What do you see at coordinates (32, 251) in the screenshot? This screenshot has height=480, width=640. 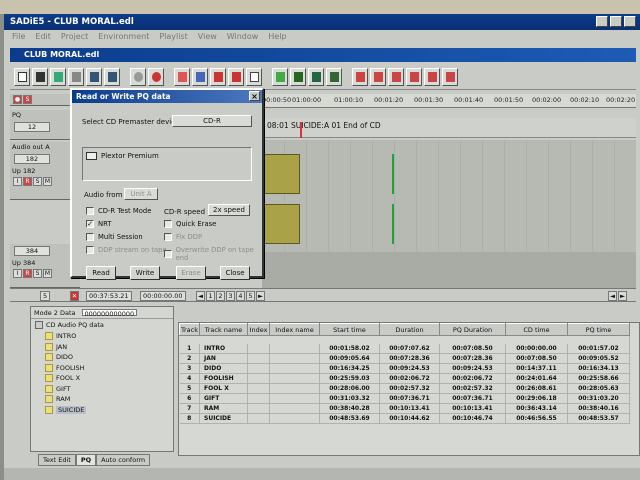 I see `track-number: 384` at bounding box center [32, 251].